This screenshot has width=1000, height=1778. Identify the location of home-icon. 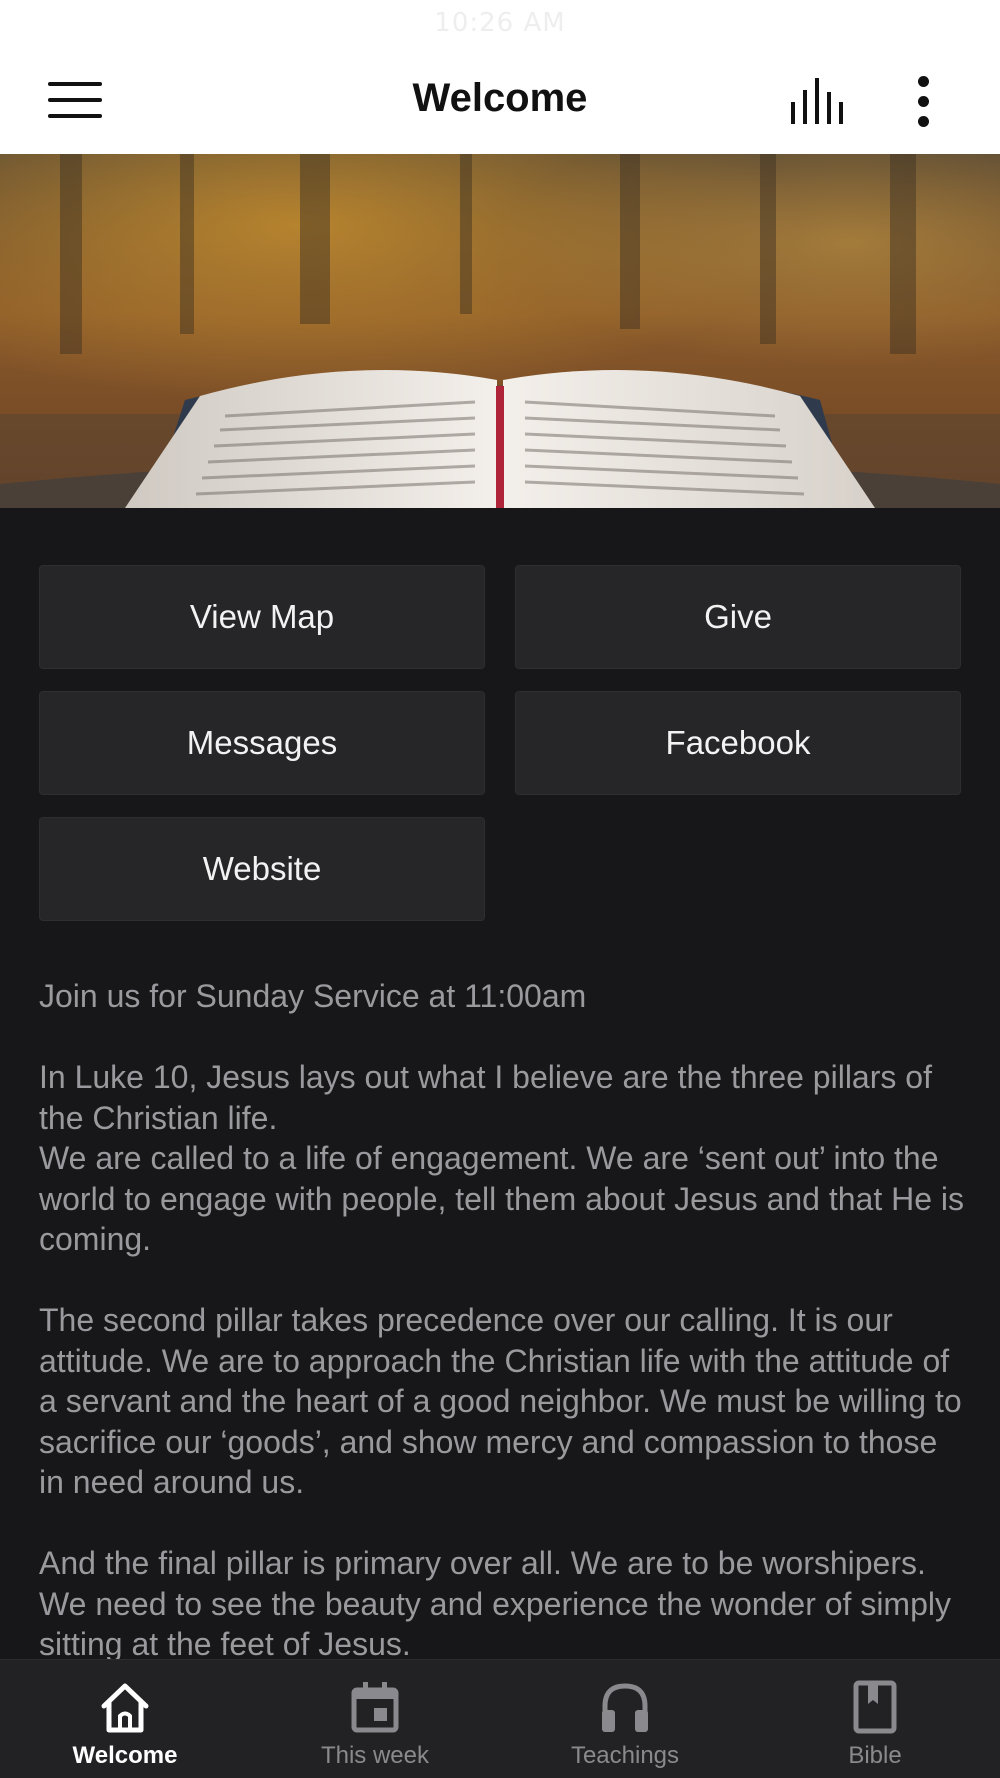
(125, 1708).